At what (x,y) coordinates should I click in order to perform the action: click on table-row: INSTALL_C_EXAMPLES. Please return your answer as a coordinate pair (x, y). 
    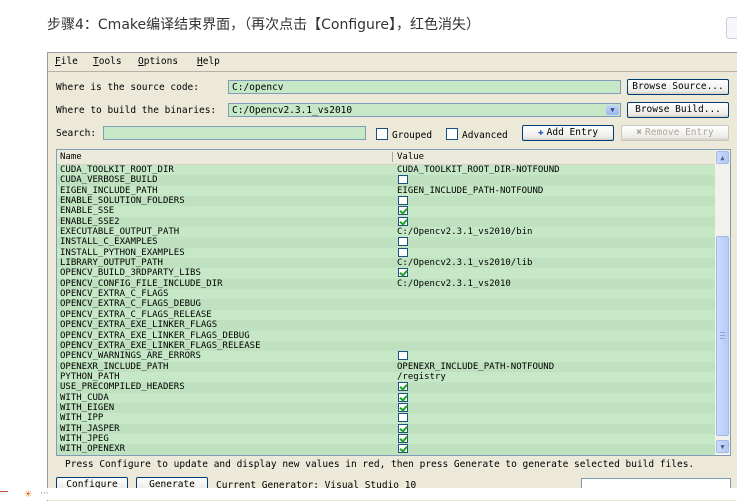
    Looking at the image, I should click on (386, 242).